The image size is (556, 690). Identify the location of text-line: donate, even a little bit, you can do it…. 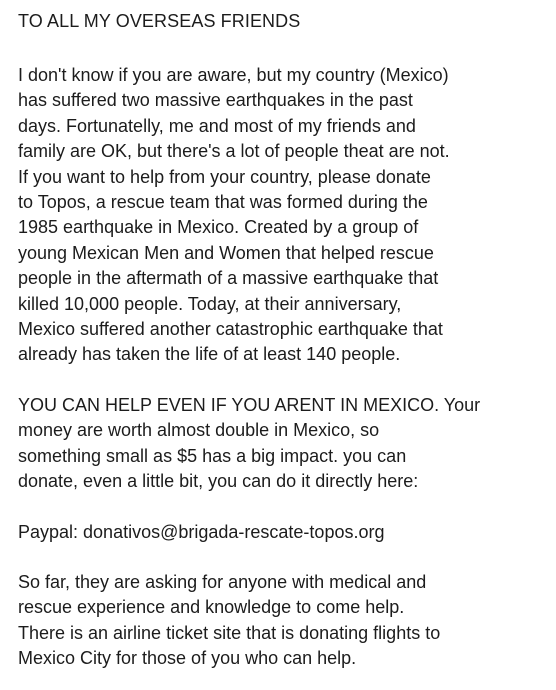
(218, 481).